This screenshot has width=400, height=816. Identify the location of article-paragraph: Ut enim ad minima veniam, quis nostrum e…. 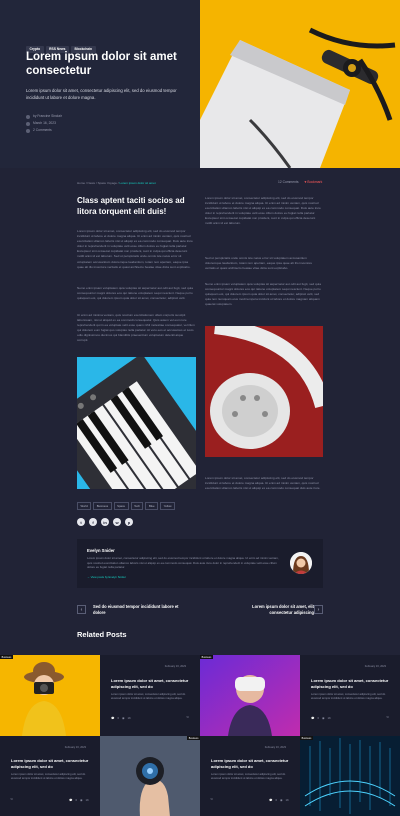
(136, 328).